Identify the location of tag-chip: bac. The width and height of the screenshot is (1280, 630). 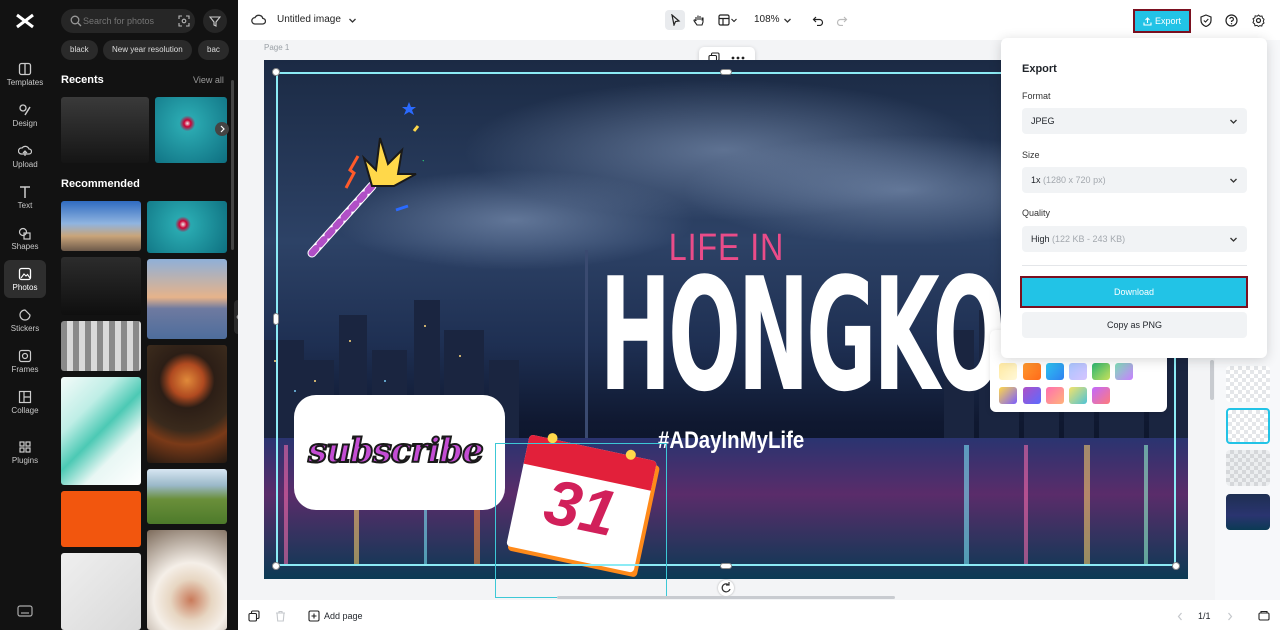
(213, 50).